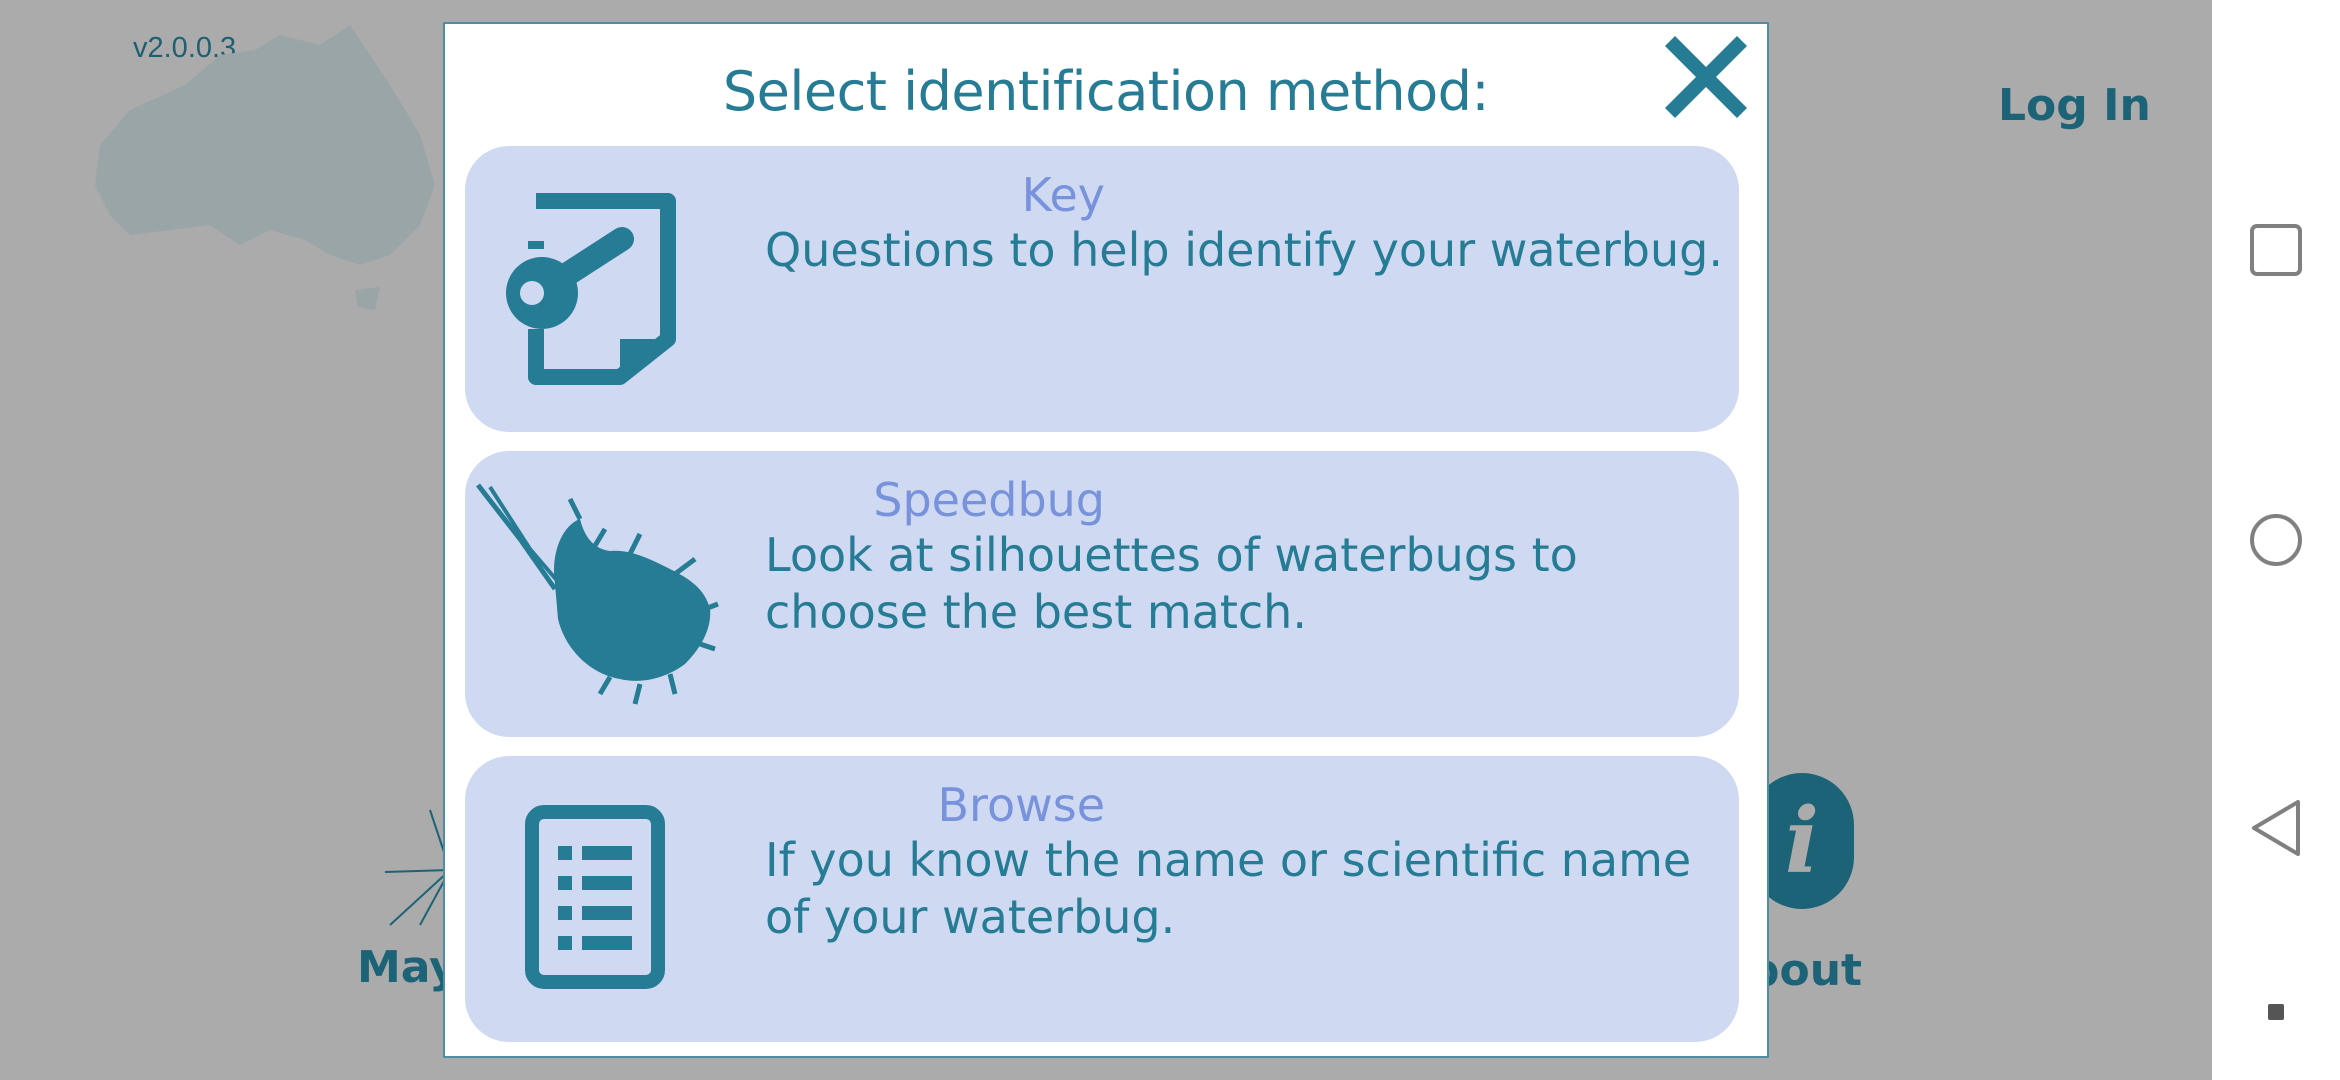 This screenshot has width=2340, height=1080. What do you see at coordinates (1706, 77) in the screenshot?
I see `close-icon` at bounding box center [1706, 77].